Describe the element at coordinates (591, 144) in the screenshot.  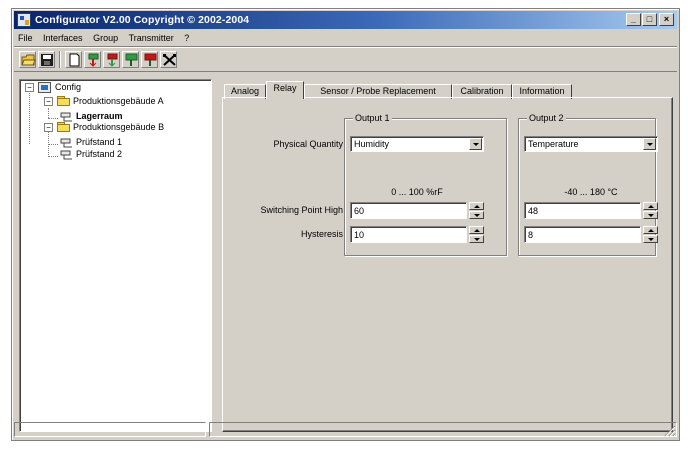
I see `output-2-quantity-select: Temperature` at that location.